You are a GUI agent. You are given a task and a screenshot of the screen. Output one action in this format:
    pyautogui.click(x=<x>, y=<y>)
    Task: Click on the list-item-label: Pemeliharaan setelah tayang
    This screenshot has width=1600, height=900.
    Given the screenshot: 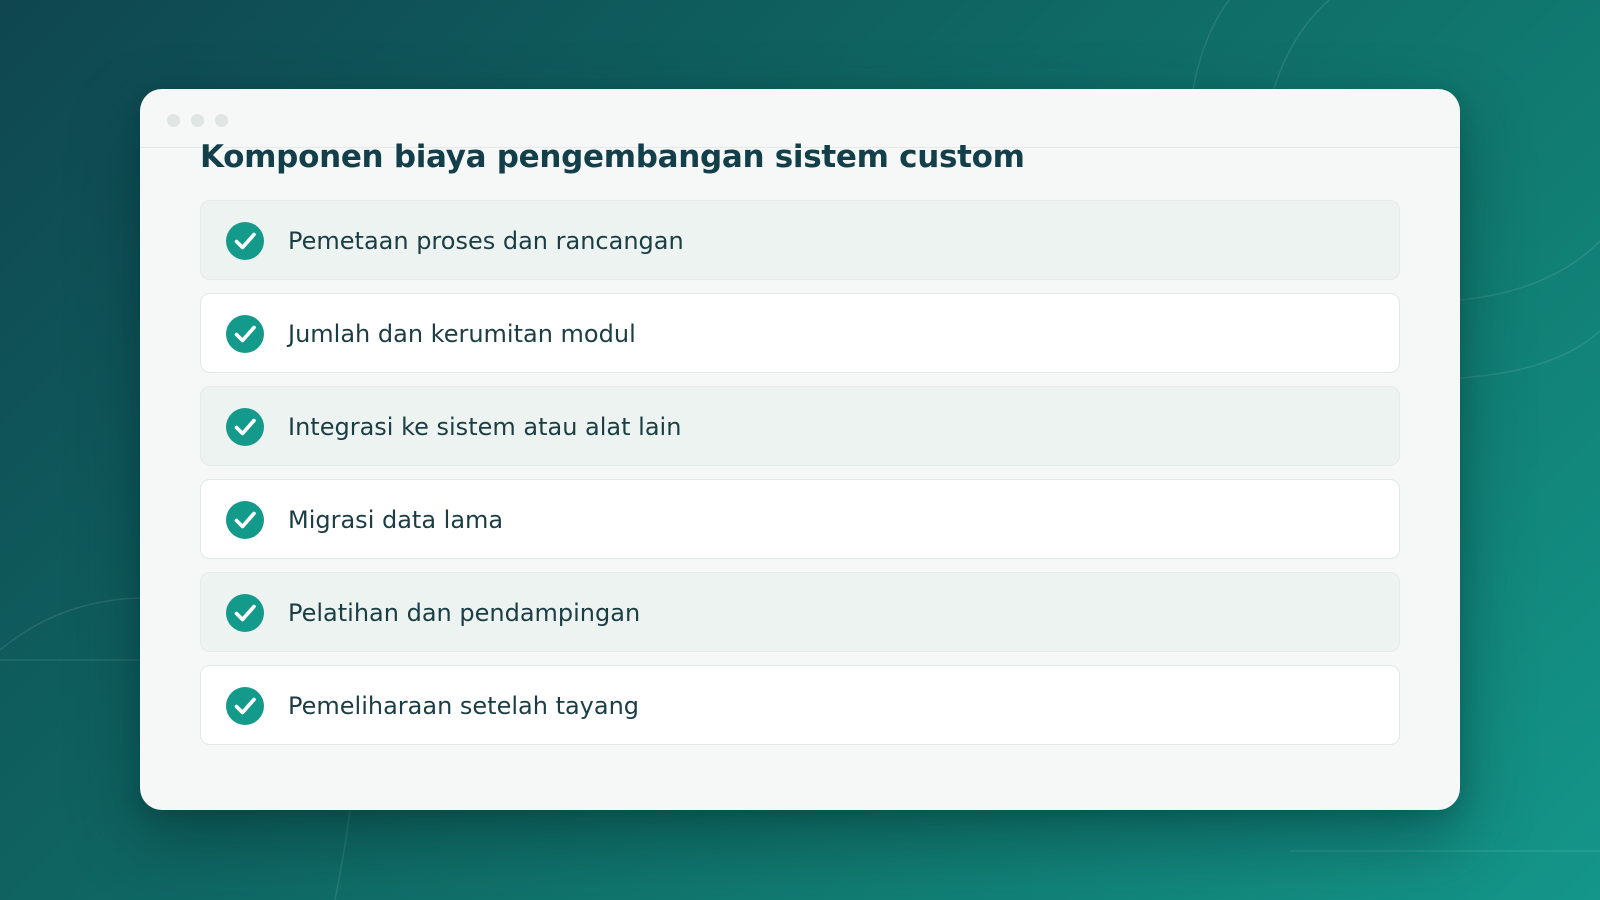 What is the action you would take?
    pyautogui.click(x=464, y=706)
    